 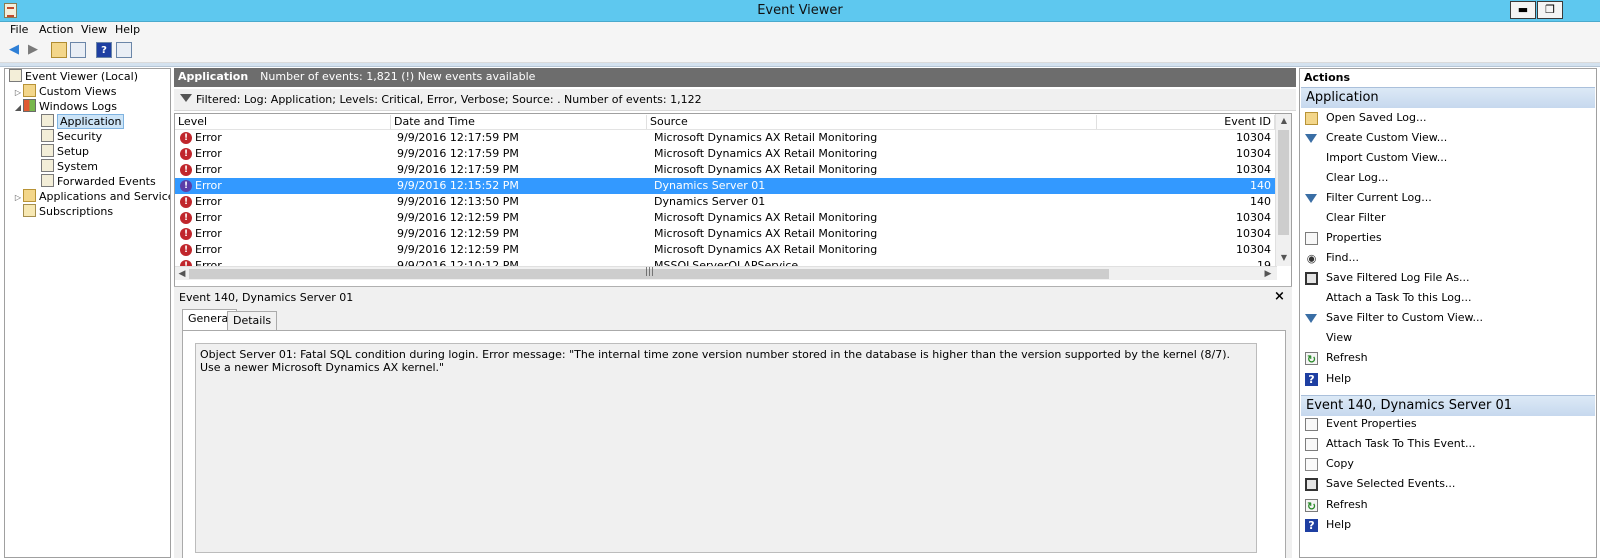 What do you see at coordinates (29, 105) in the screenshot?
I see `windows-logs-icon` at bounding box center [29, 105].